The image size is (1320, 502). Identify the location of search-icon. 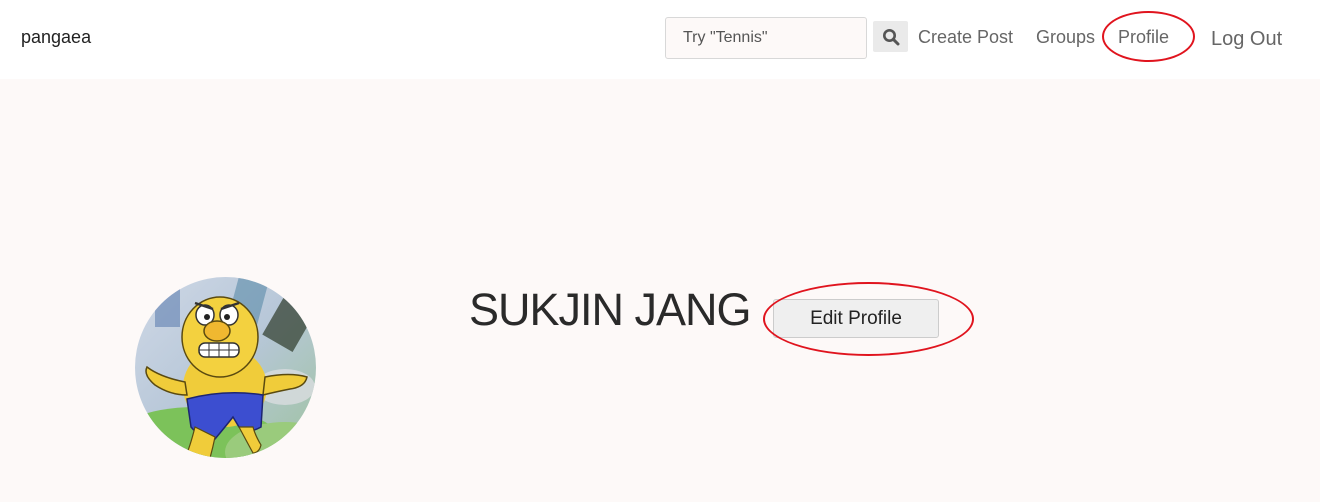
(890, 36).